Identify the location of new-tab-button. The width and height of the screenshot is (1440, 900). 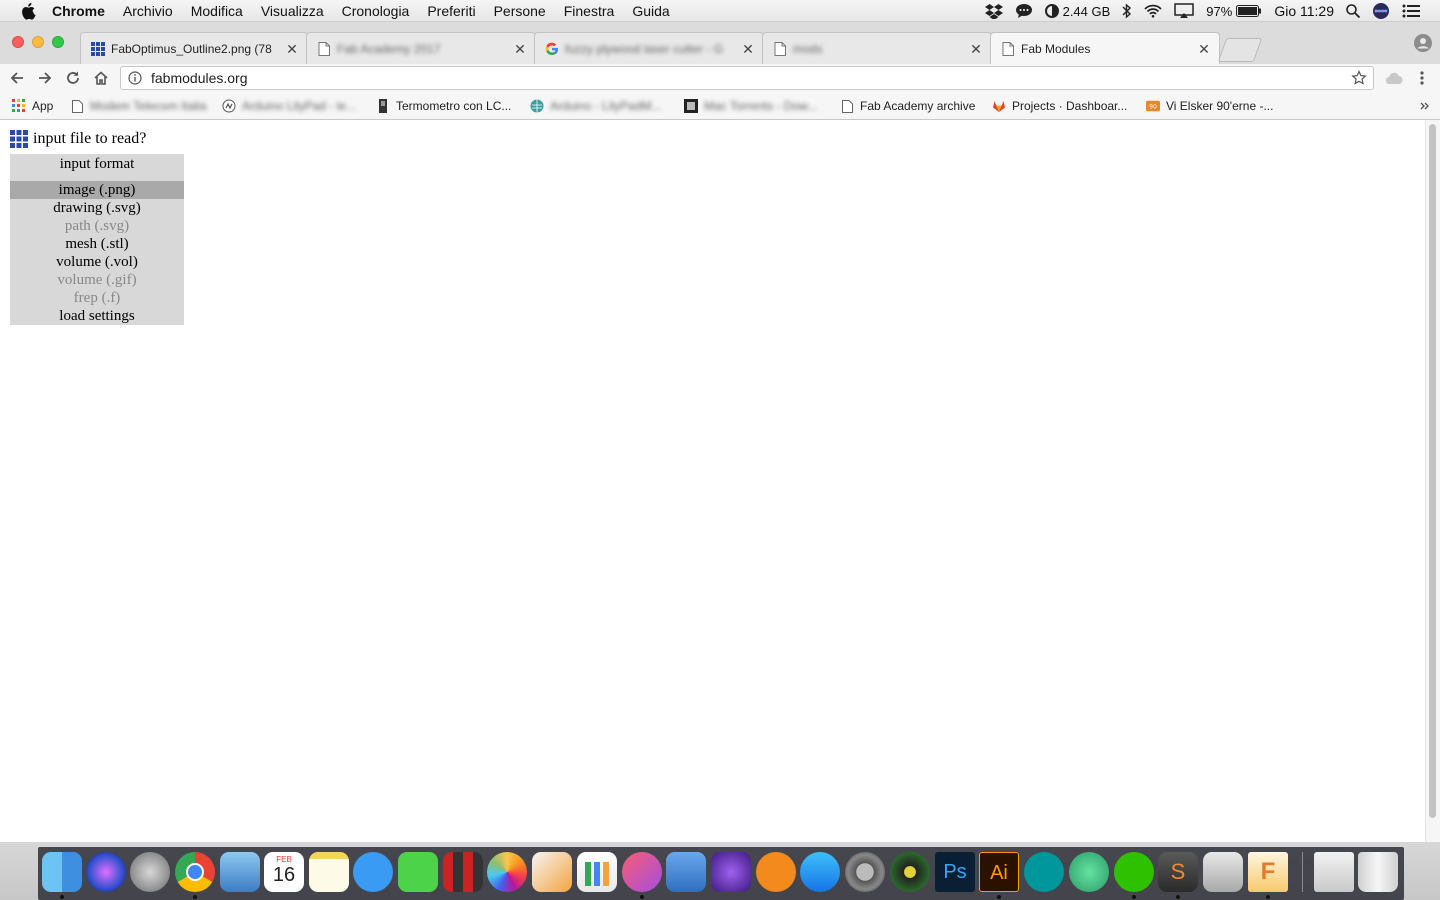
(1240, 50).